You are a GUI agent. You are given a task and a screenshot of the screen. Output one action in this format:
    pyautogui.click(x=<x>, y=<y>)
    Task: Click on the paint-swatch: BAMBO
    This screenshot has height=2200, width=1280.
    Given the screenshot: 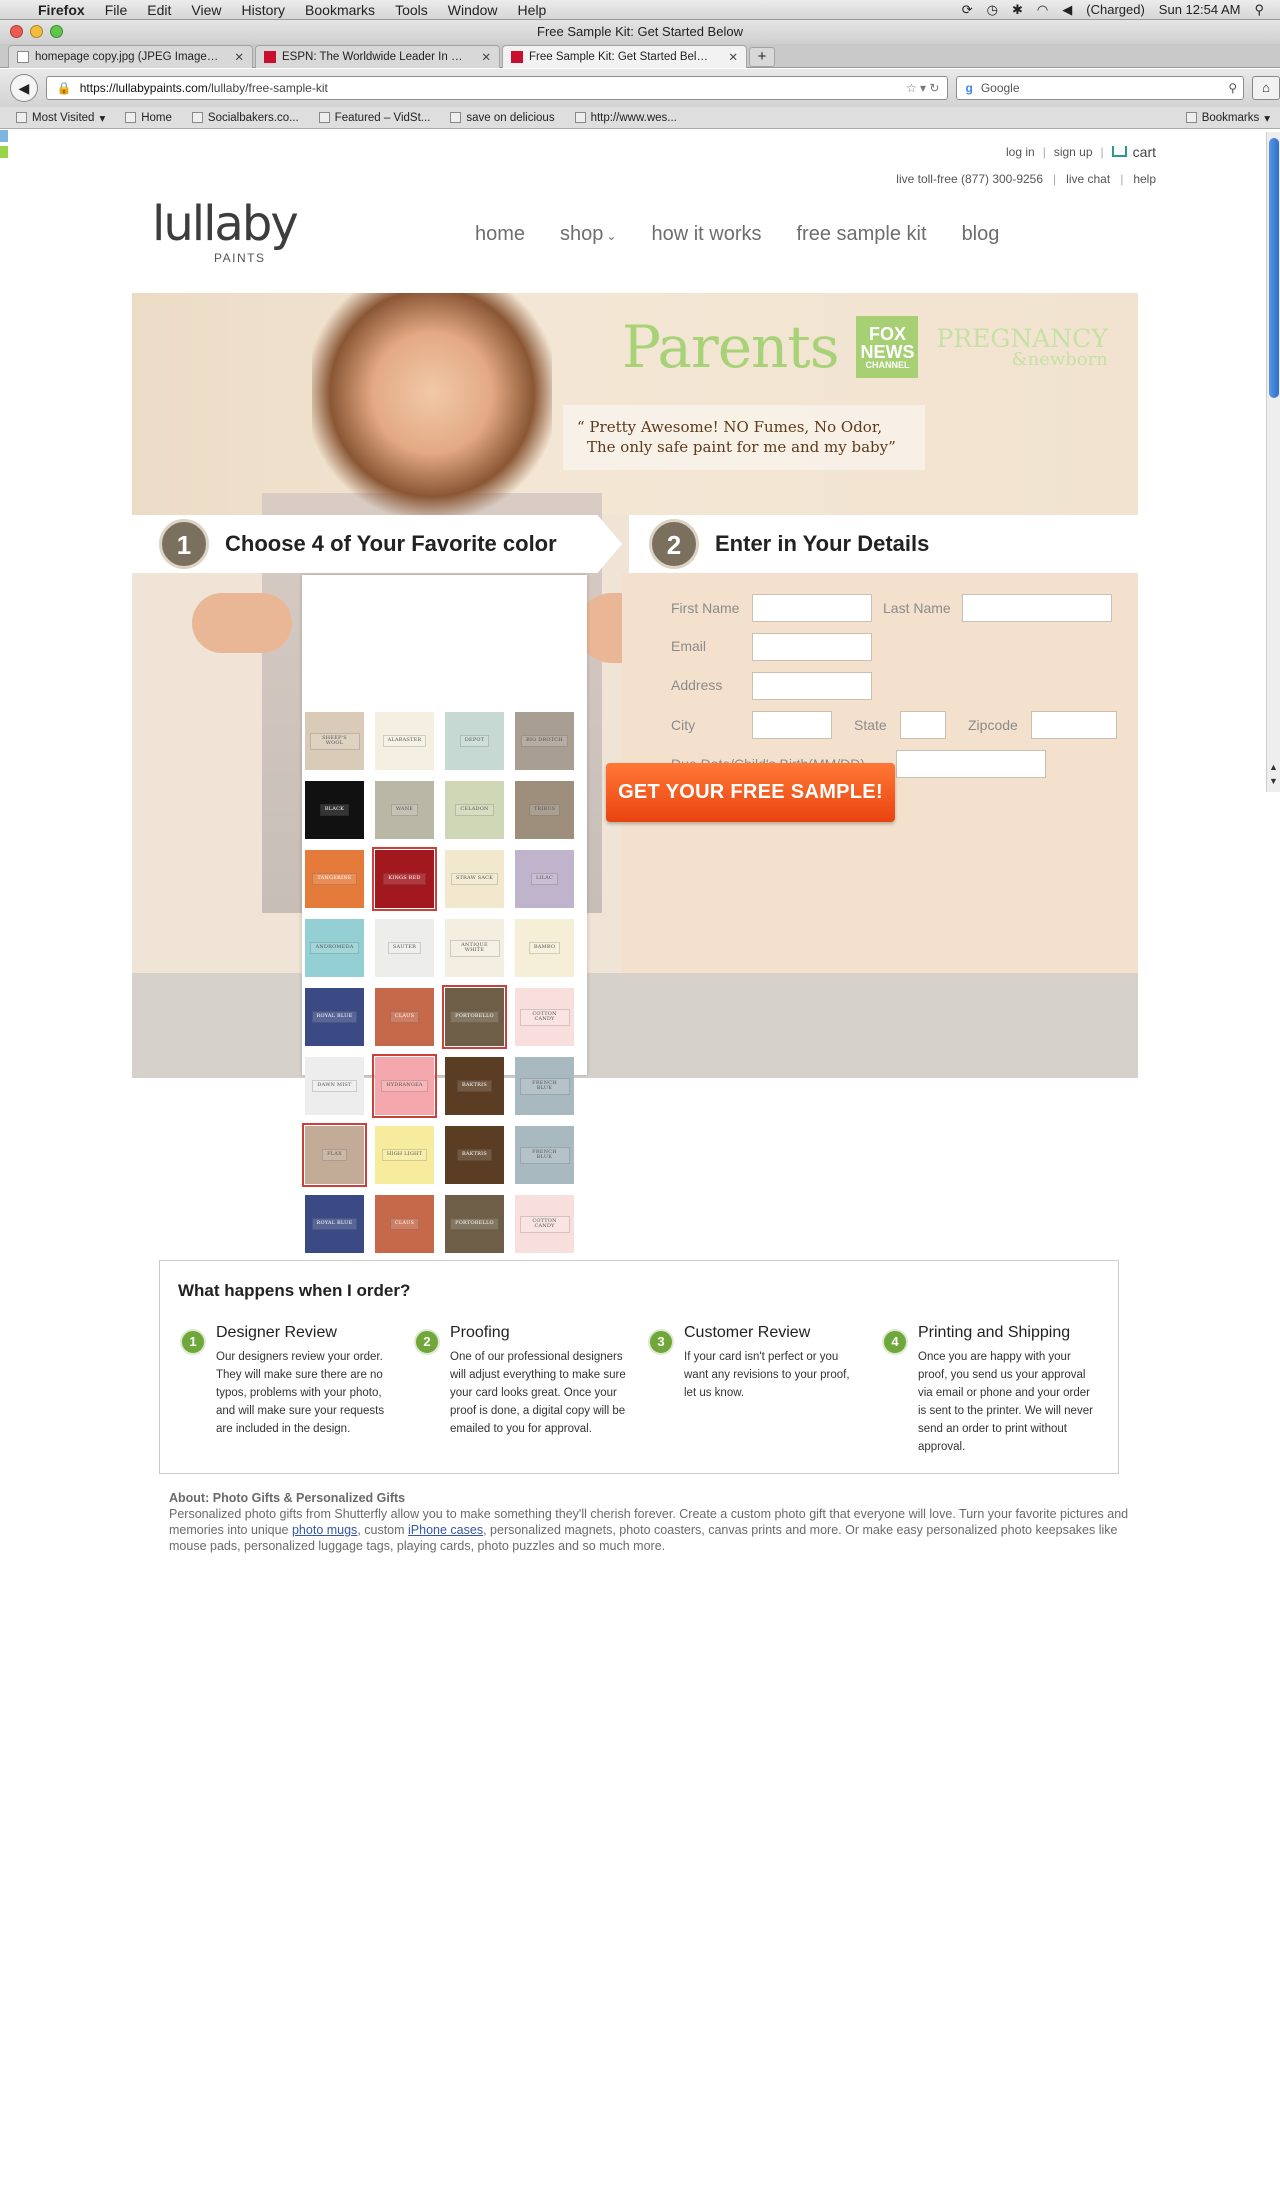 What is the action you would take?
    pyautogui.click(x=544, y=948)
    